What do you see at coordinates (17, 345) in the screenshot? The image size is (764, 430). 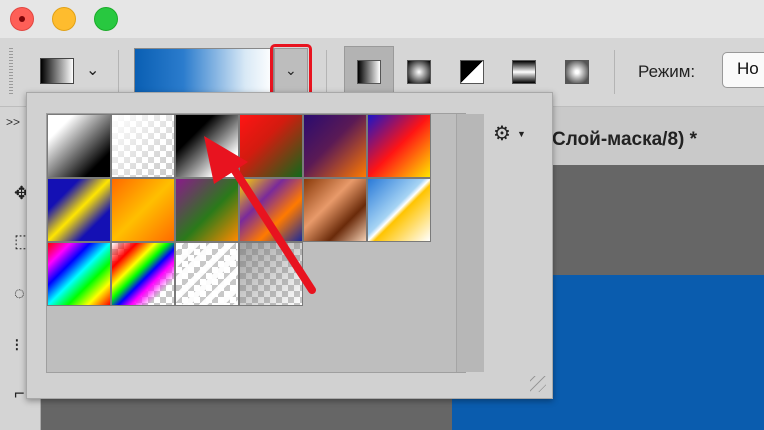 I see `quick-select-tool-icon: ⁝` at bounding box center [17, 345].